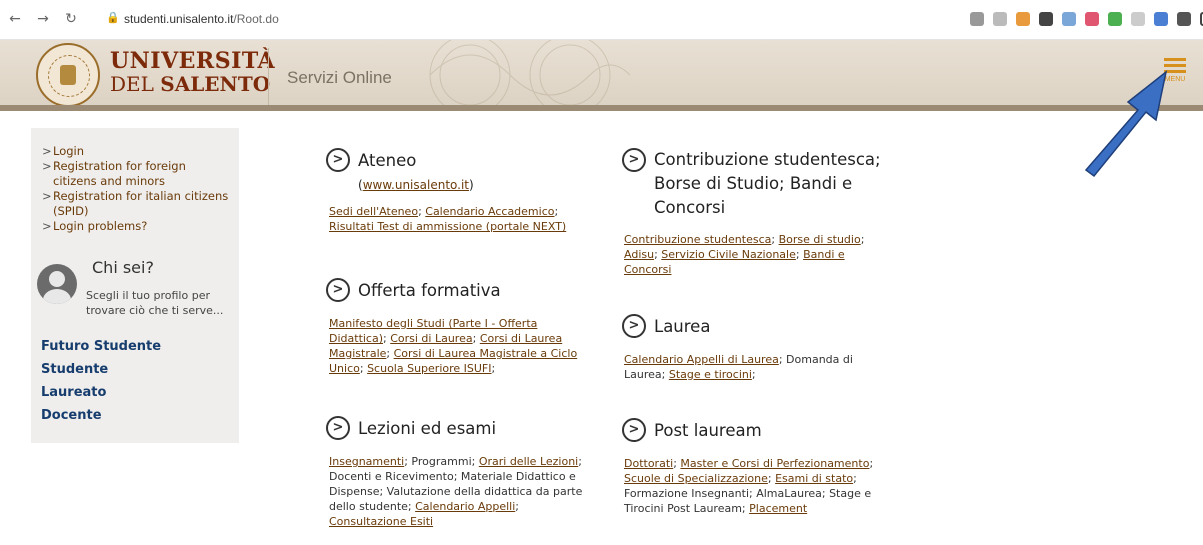 The width and height of the screenshot is (1203, 545). I want to click on uni-name-line2: DEL SALENTO, so click(190, 84).